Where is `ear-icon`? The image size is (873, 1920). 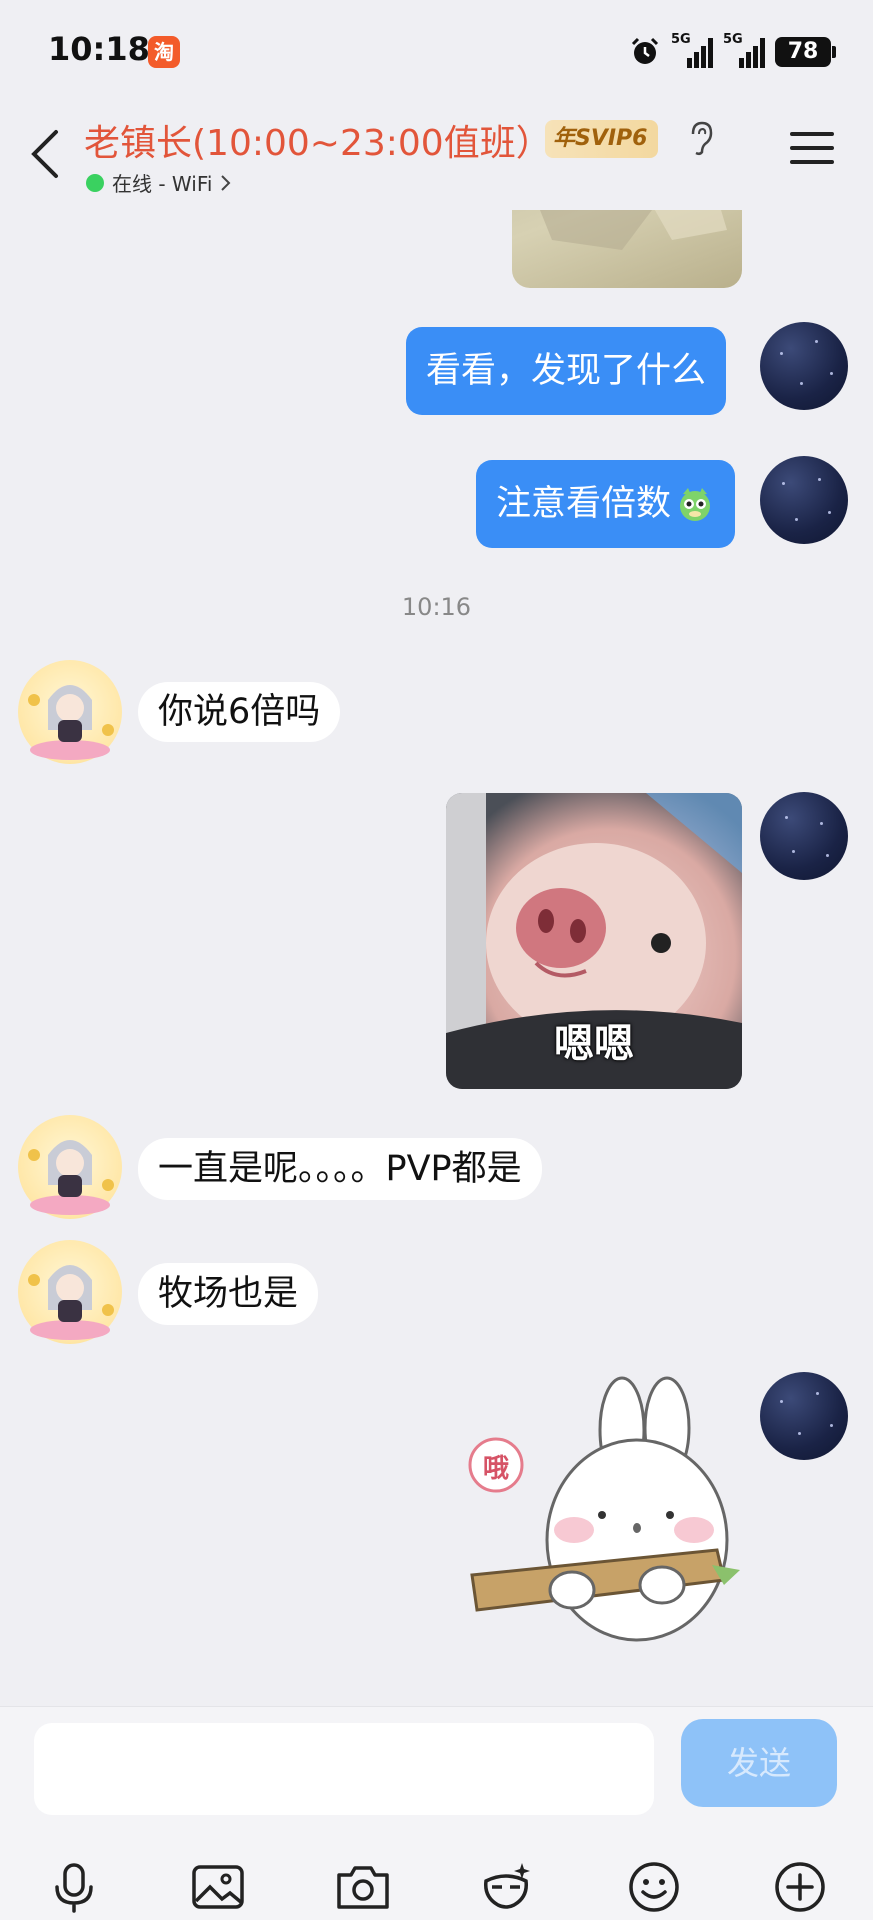
ear-icon is located at coordinates (700, 138).